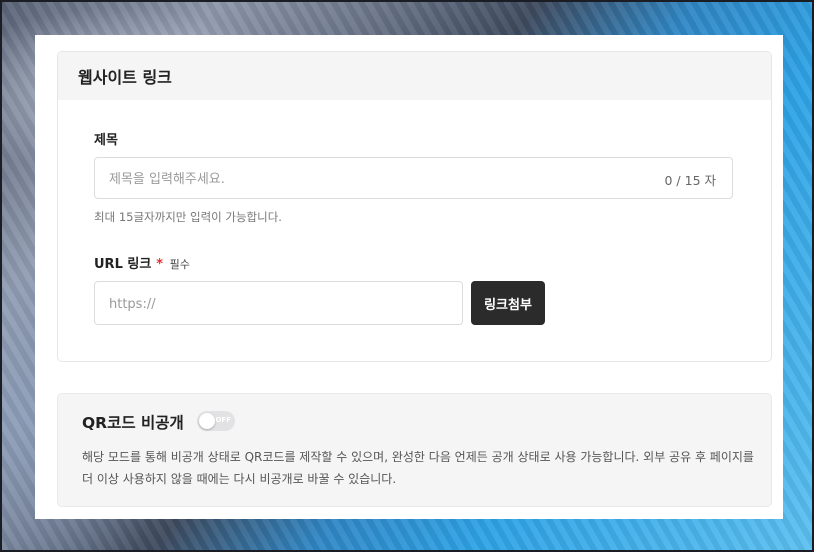 Image resolution: width=814 pixels, height=552 pixels. Describe the element at coordinates (133, 423) in the screenshot. I see `qr-private-title: QR코드 비공개` at that location.